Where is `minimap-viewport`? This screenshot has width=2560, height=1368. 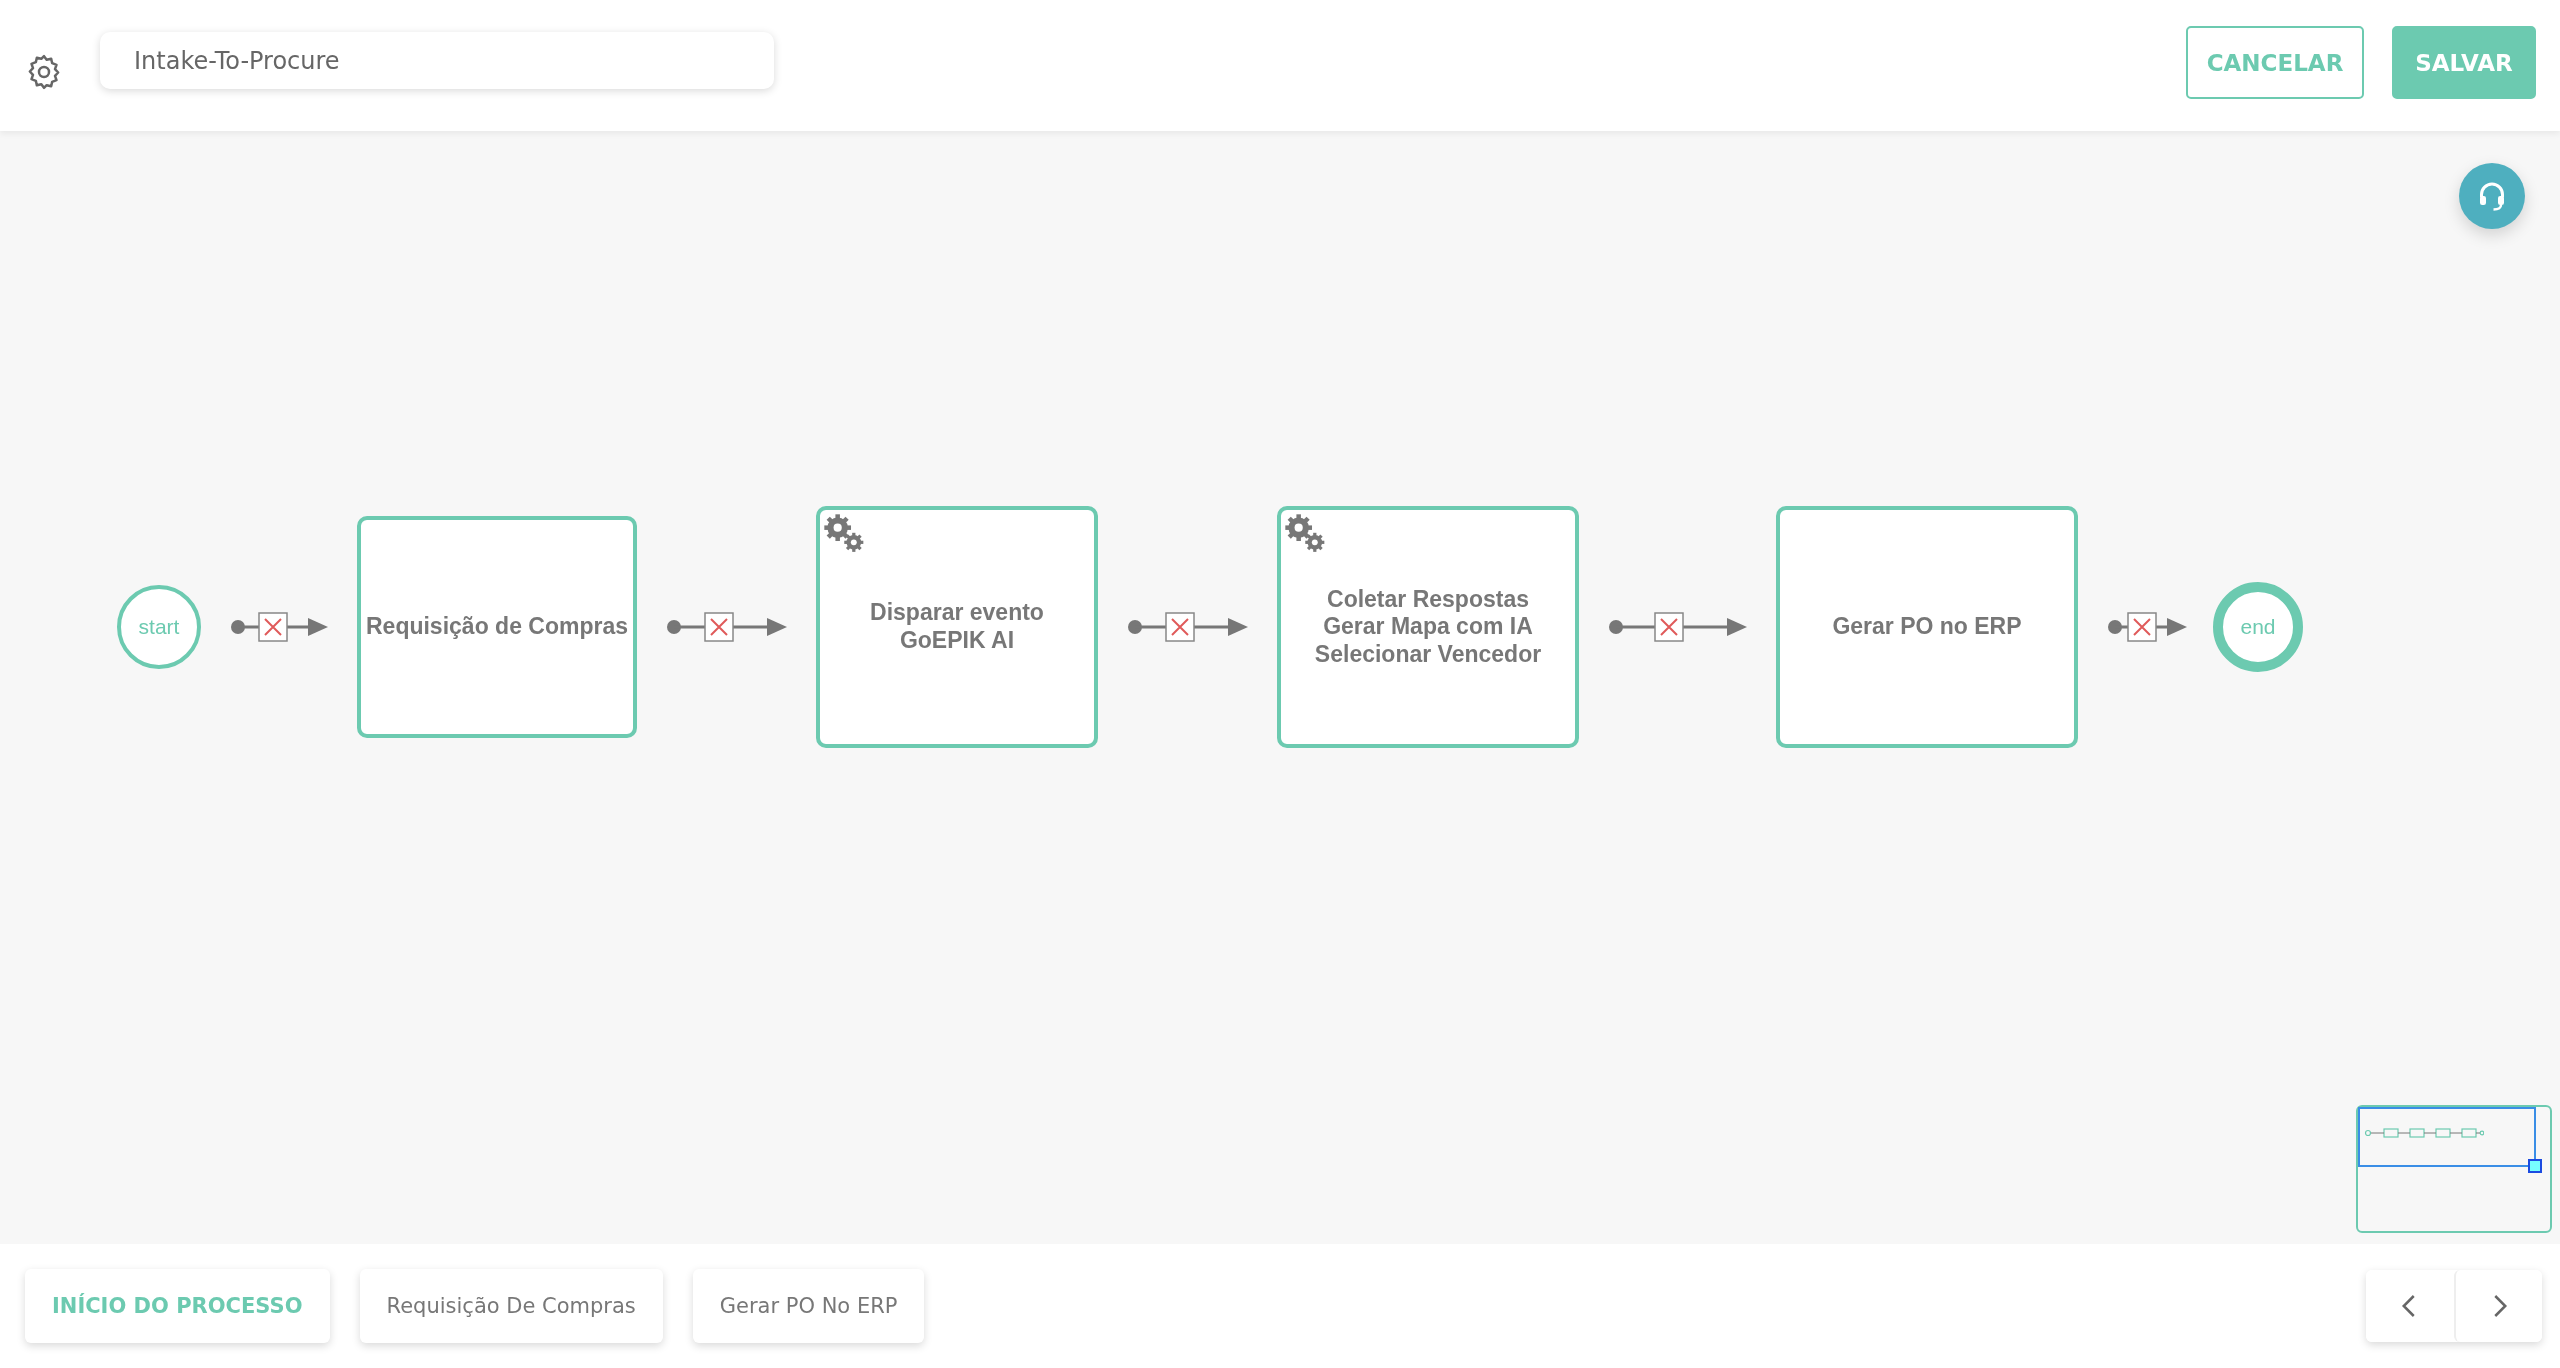 minimap-viewport is located at coordinates (2447, 1137).